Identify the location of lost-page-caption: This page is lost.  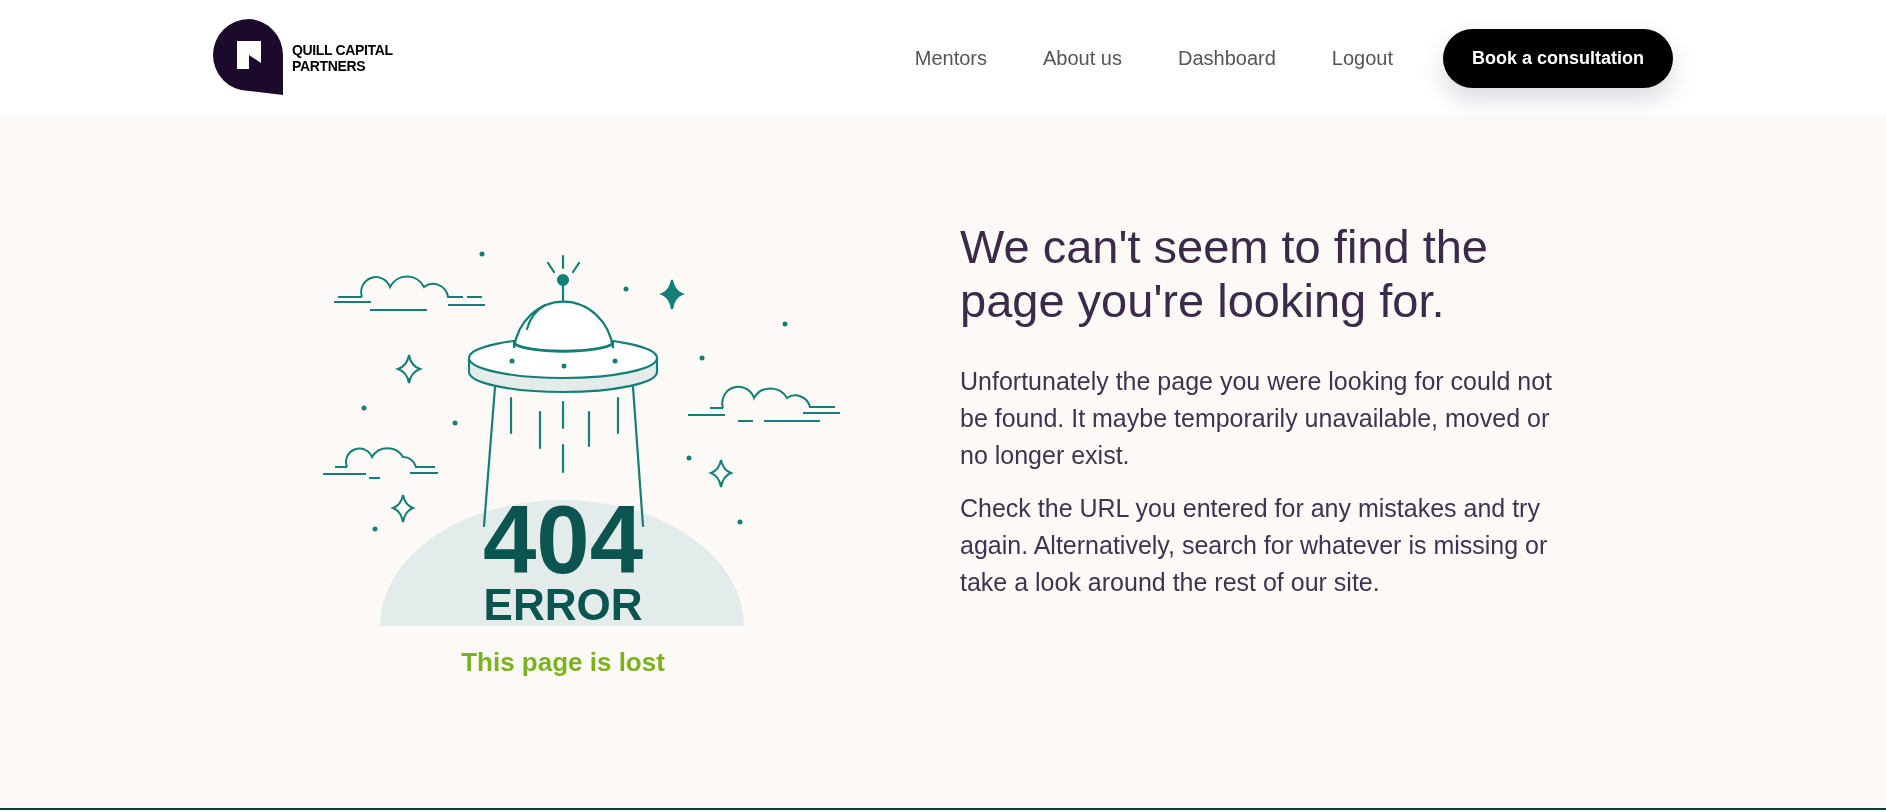
(563, 662).